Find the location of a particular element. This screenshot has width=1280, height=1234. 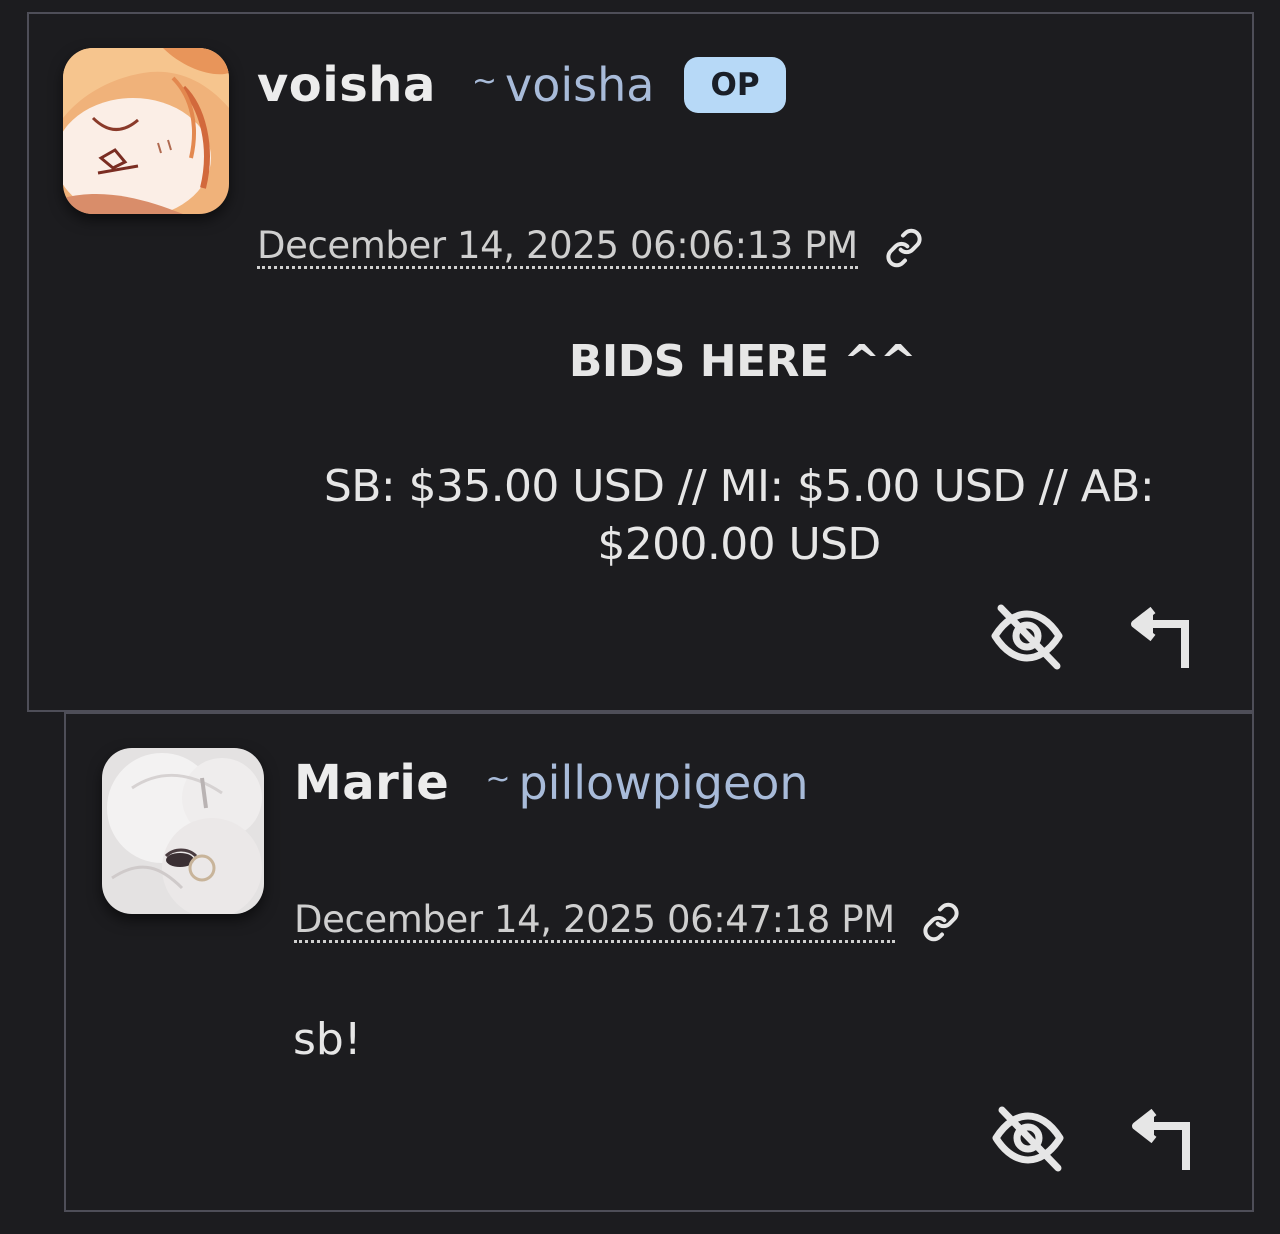

username-text: pillowpigeon is located at coordinates (663, 783).